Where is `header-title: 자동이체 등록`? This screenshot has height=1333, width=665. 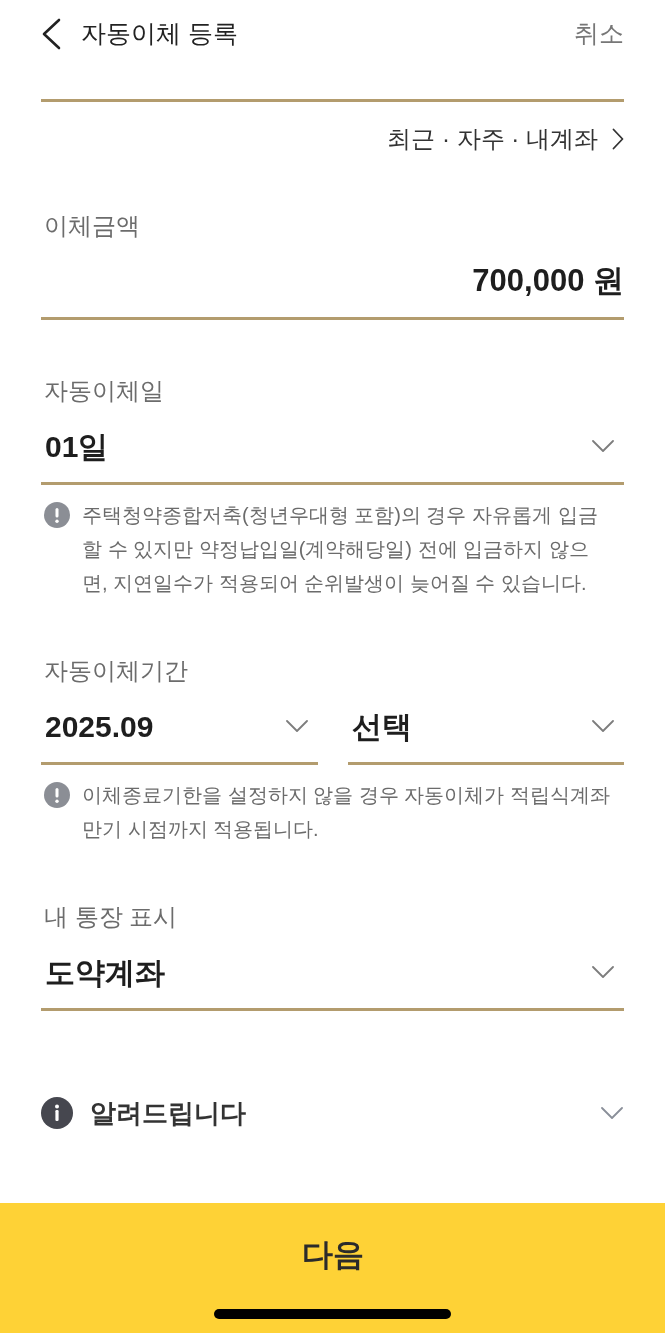 header-title: 자동이체 등록 is located at coordinates (159, 34).